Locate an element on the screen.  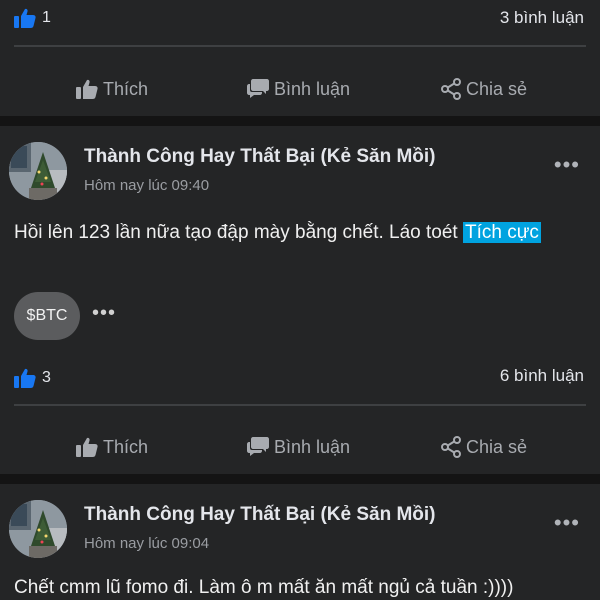
more-tickers-icon: ••• is located at coordinates (104, 313).